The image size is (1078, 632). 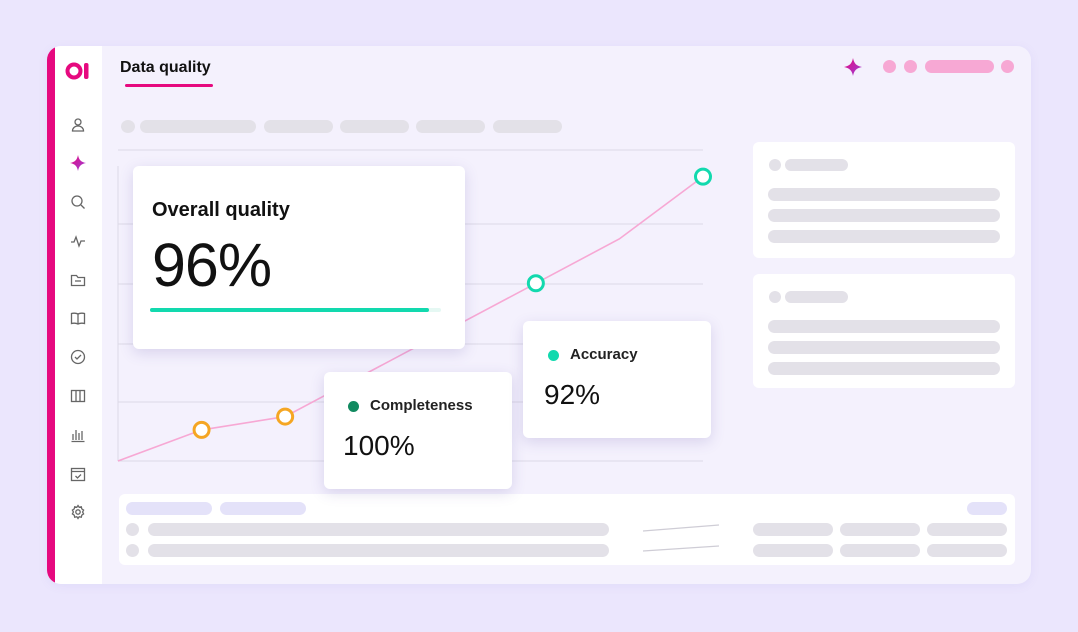 What do you see at coordinates (290, 310) in the screenshot?
I see `overall-quality-progress-fill` at bounding box center [290, 310].